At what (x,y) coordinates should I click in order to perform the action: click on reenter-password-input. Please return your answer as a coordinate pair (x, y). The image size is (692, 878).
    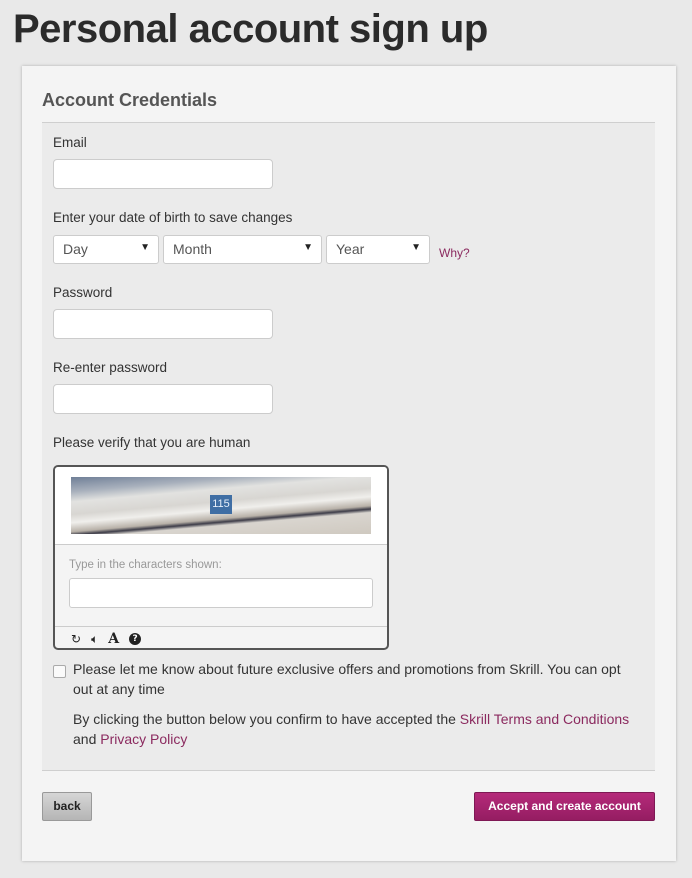
    Looking at the image, I should click on (163, 399).